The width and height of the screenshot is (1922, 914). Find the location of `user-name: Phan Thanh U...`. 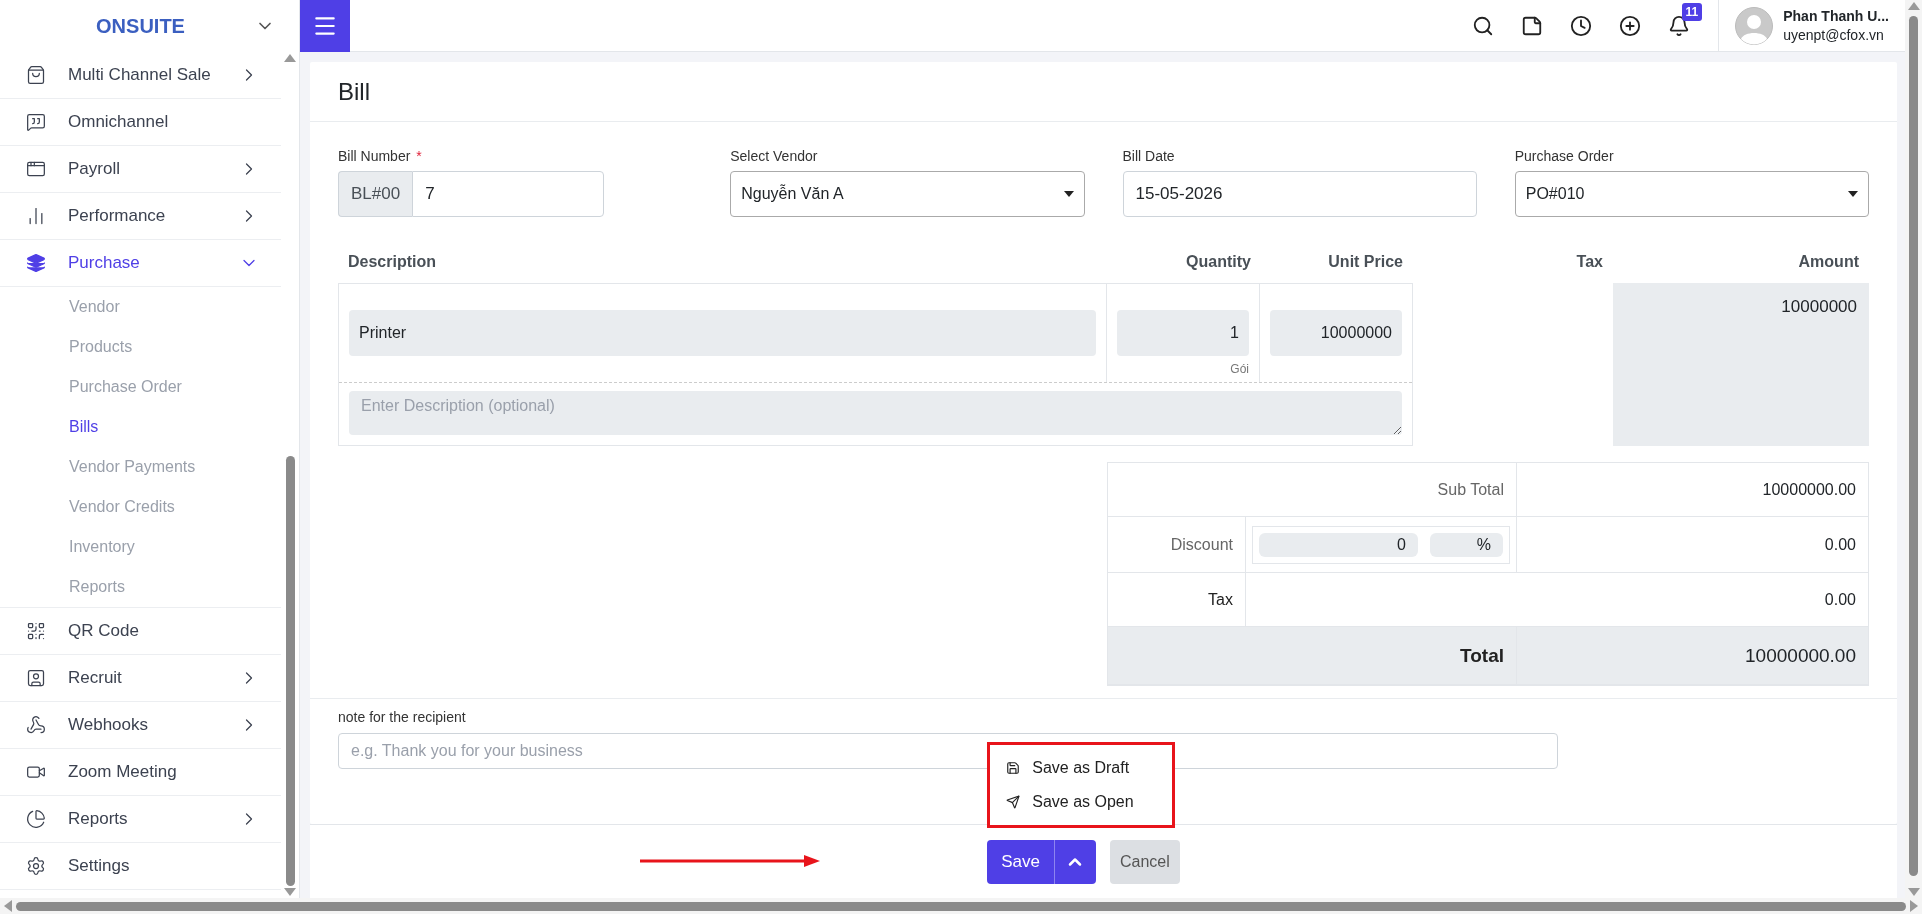

user-name: Phan Thanh U... is located at coordinates (1836, 16).